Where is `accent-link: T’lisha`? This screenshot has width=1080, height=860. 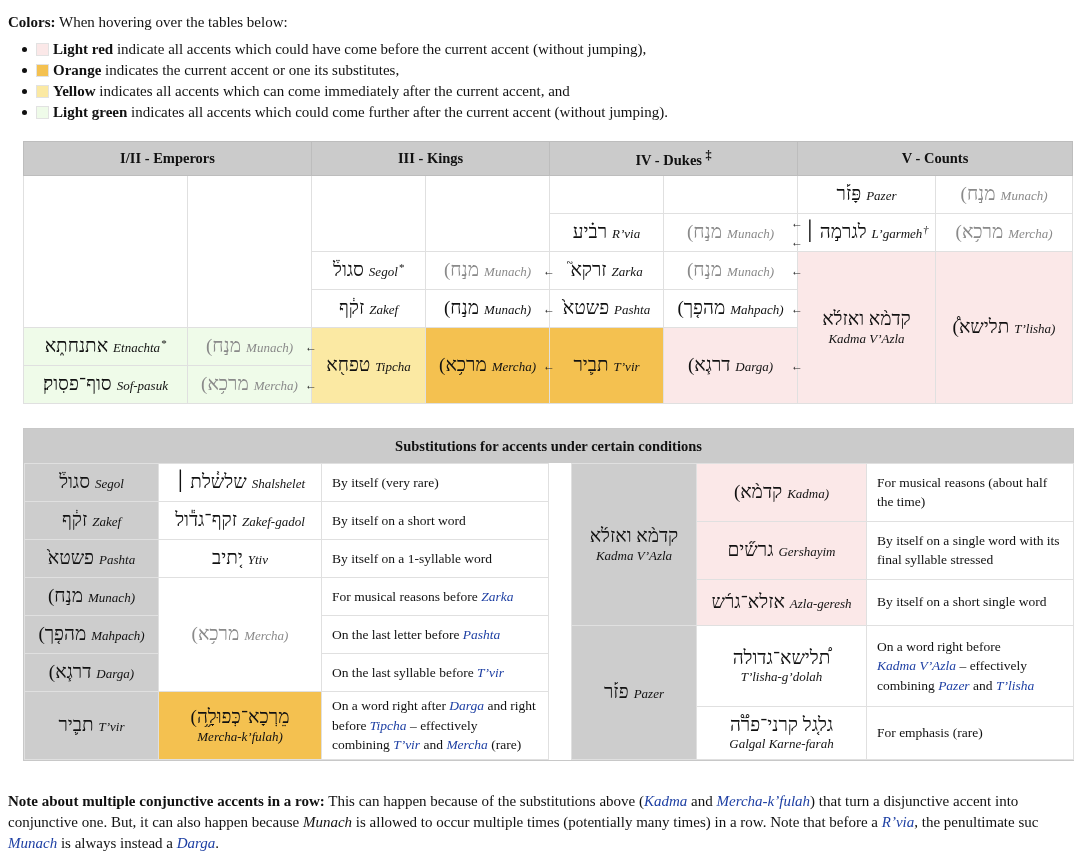 accent-link: T’lisha is located at coordinates (1015, 685).